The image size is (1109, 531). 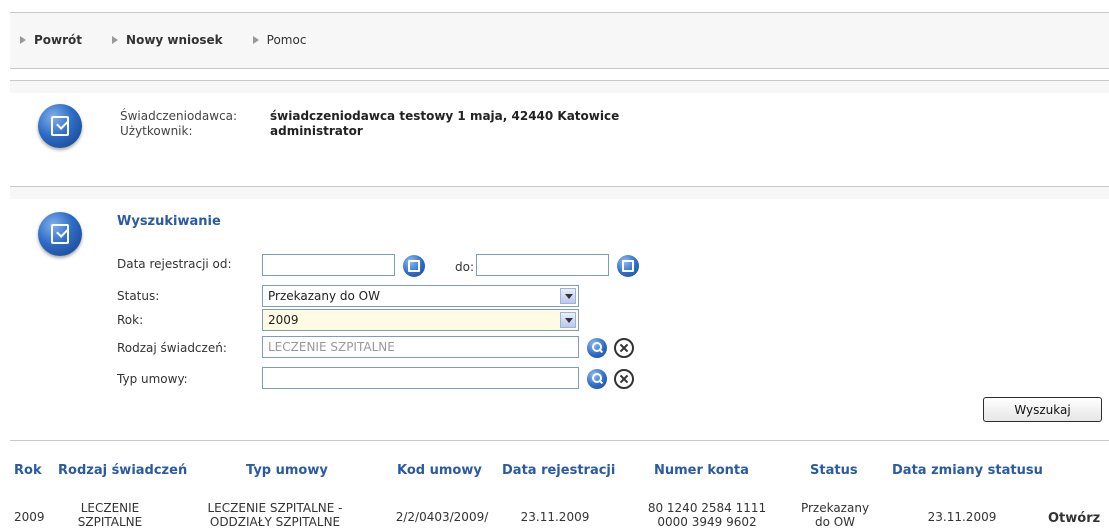 What do you see at coordinates (287, 470) in the screenshot?
I see `column-header-contract-type: Typ umowy` at bounding box center [287, 470].